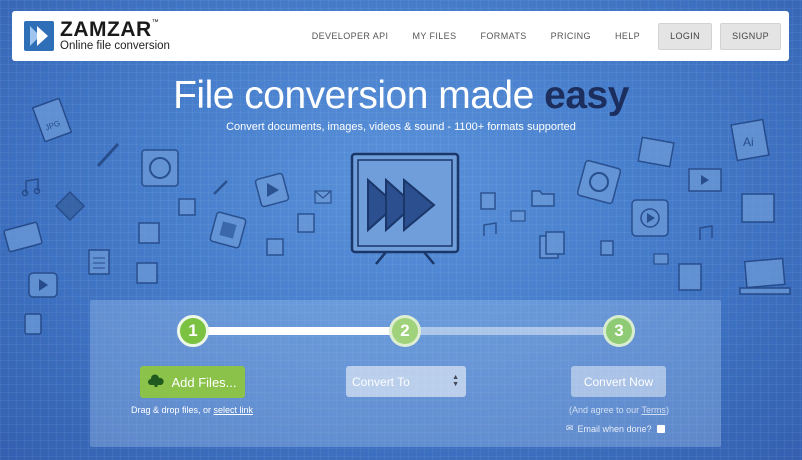  What do you see at coordinates (488, 201) in the screenshot?
I see `file-small-icon` at bounding box center [488, 201].